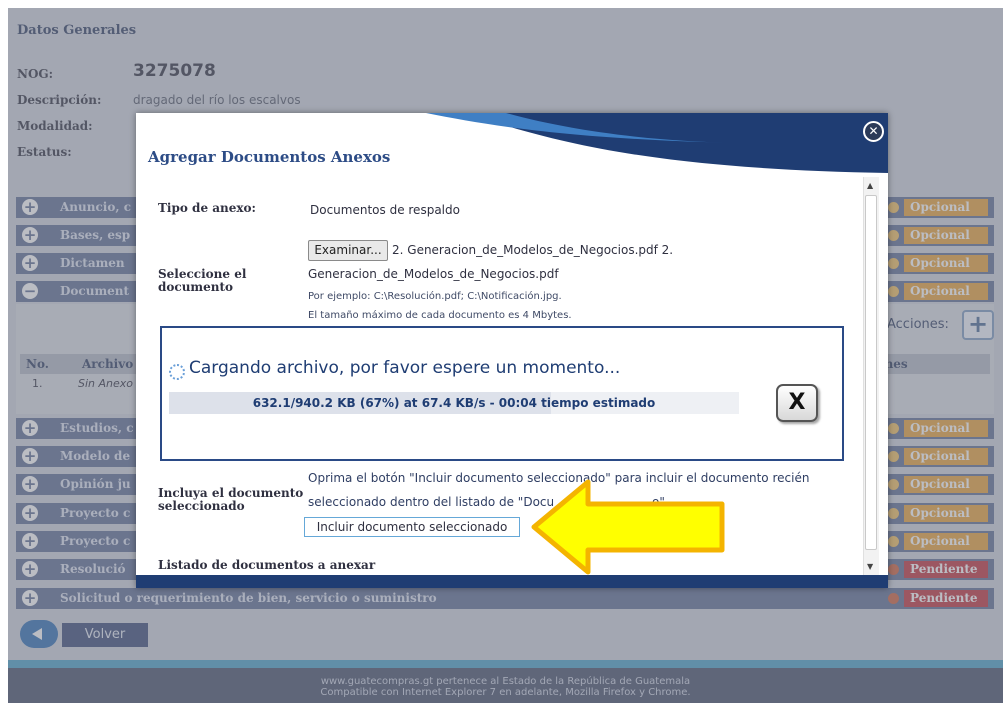 The height and width of the screenshot is (707, 1006). Describe the element at coordinates (433, 274) in the screenshot. I see `file-name-line-2: Generacion_de_Modelos_de_Negocios.pdf` at that location.